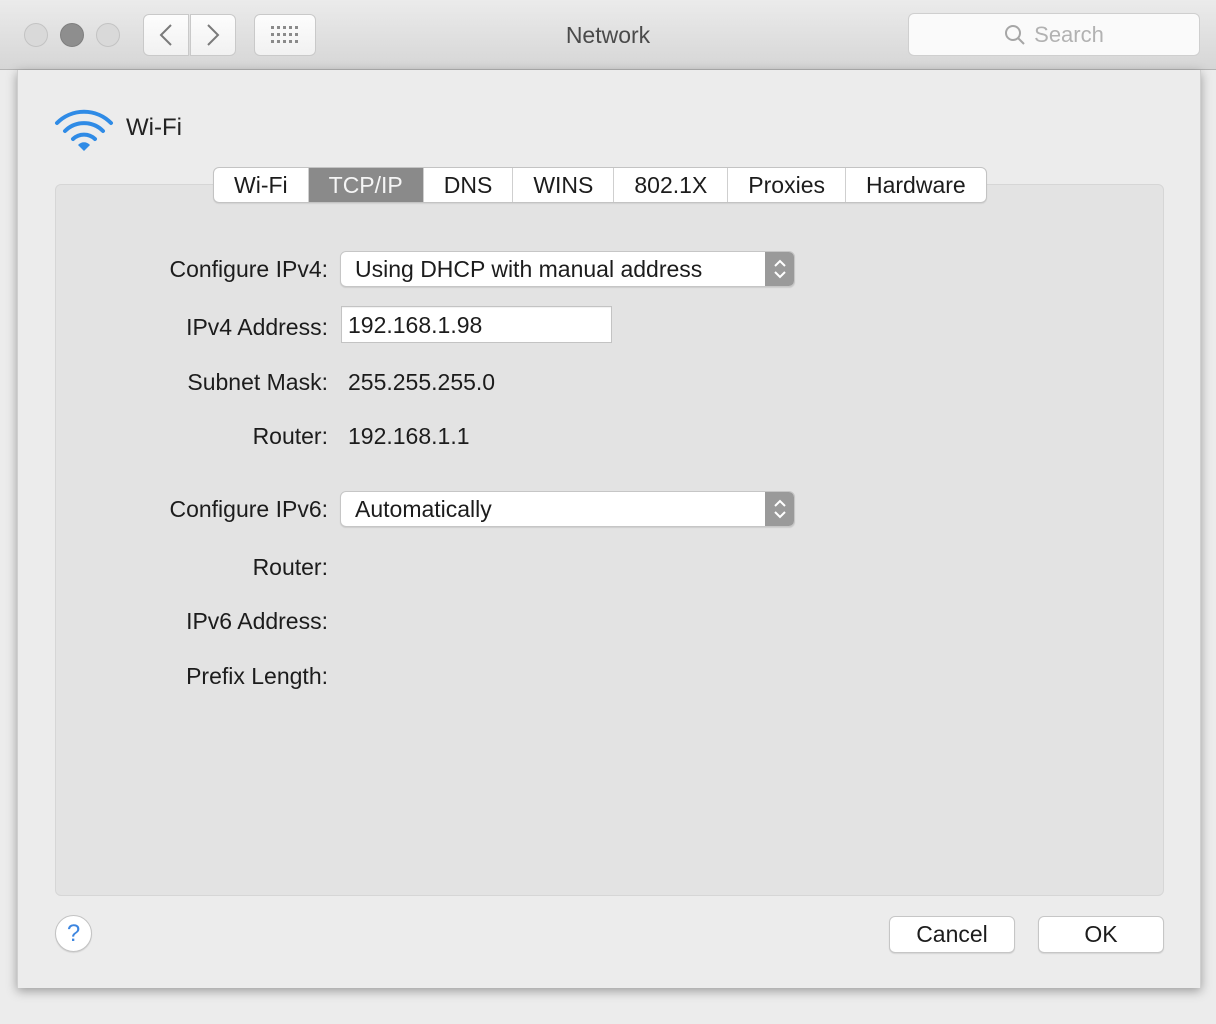 This screenshot has width=1216, height=1024. Describe the element at coordinates (423, 509) in the screenshot. I see `configure-ipv6-value: Automatically` at that location.